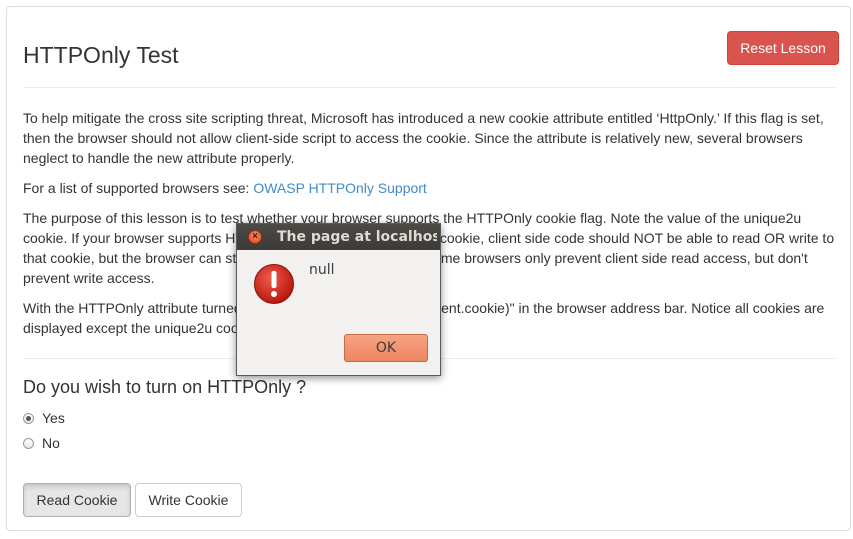  What do you see at coordinates (77, 500) in the screenshot?
I see `read-cookie-button: Read Cookie` at bounding box center [77, 500].